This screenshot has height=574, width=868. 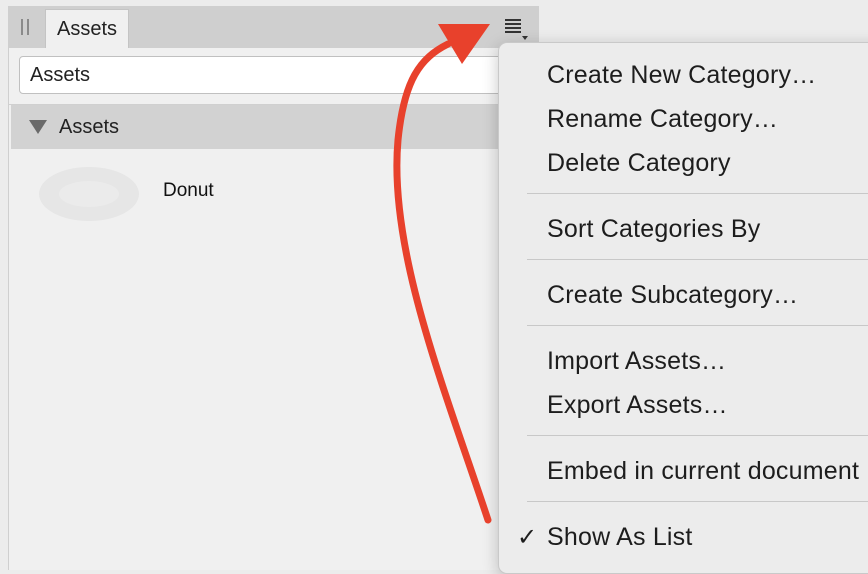 What do you see at coordinates (517, 29) in the screenshot?
I see `panel-menu-icon` at bounding box center [517, 29].